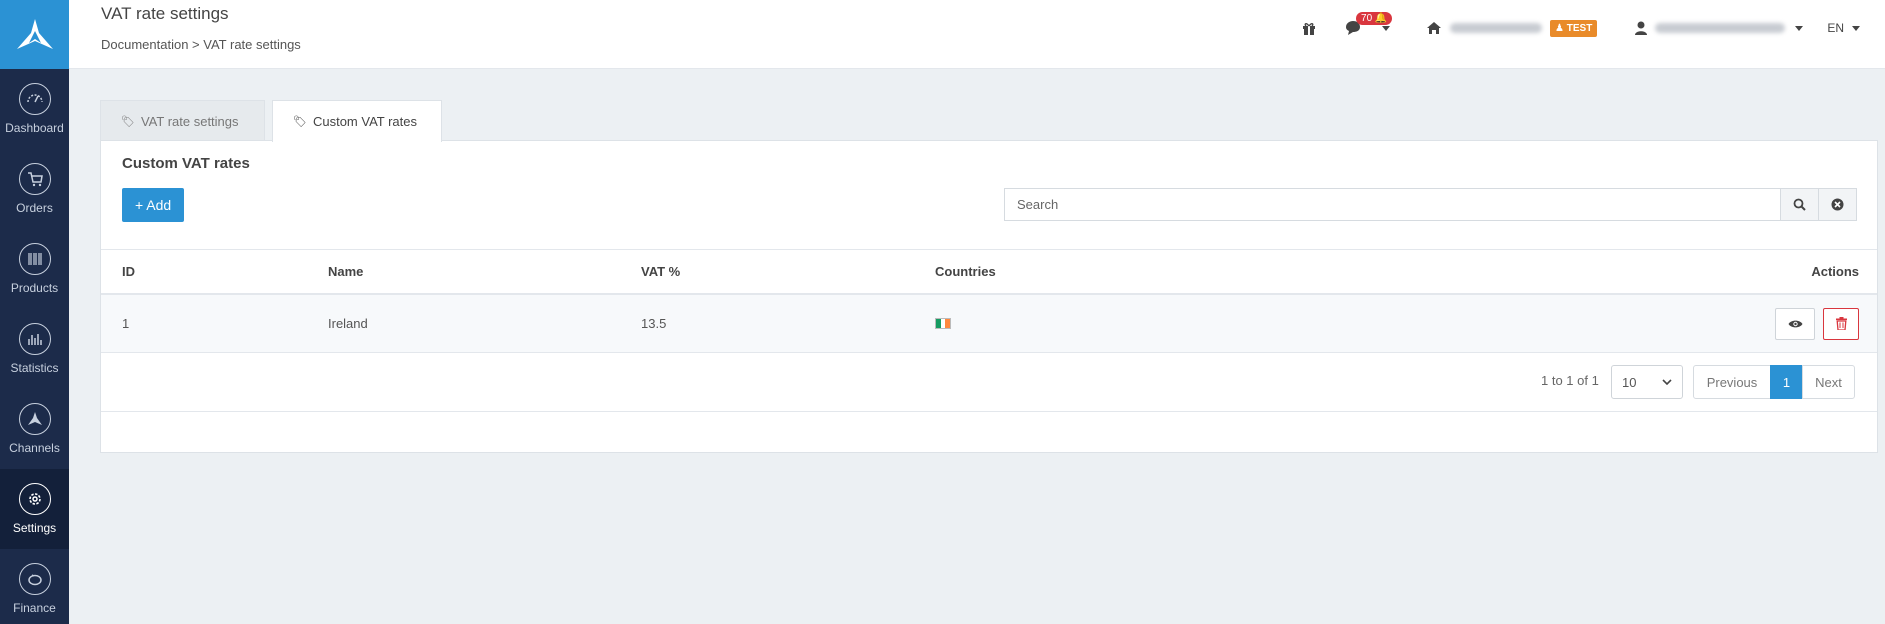 This screenshot has height=624, width=1885. Describe the element at coordinates (365, 121) in the screenshot. I see `tab-label: Custom VAT rates` at that location.